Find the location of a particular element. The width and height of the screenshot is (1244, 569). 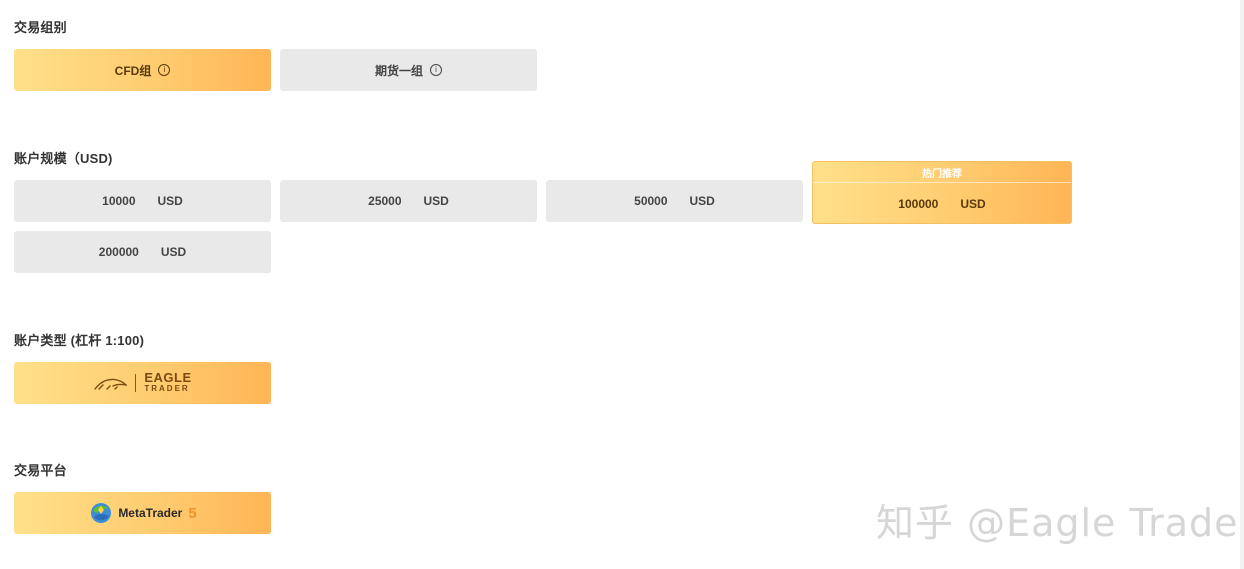

hot-recommend-badge: 热门推荐 is located at coordinates (942, 172).